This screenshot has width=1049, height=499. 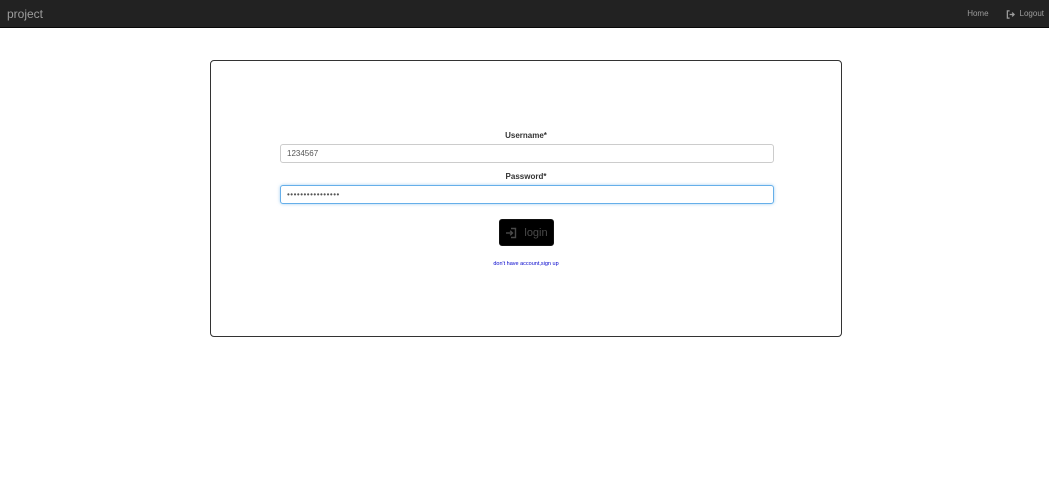 What do you see at coordinates (524, 14) in the screenshot?
I see `top-navbar: project Home Logout` at bounding box center [524, 14].